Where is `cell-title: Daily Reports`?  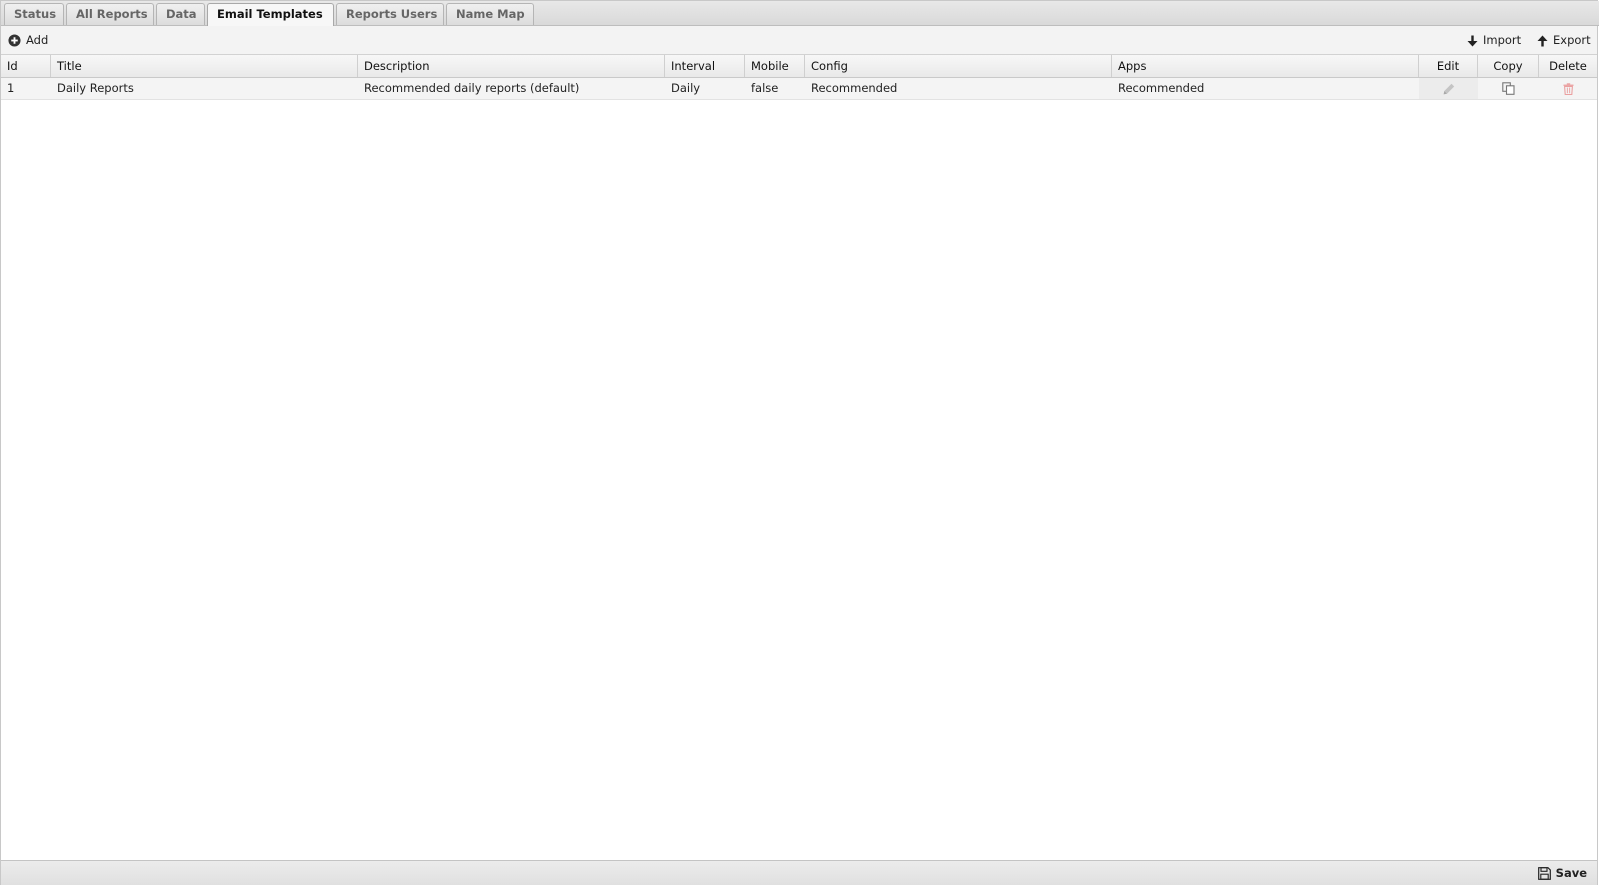 cell-title: Daily Reports is located at coordinates (95, 88).